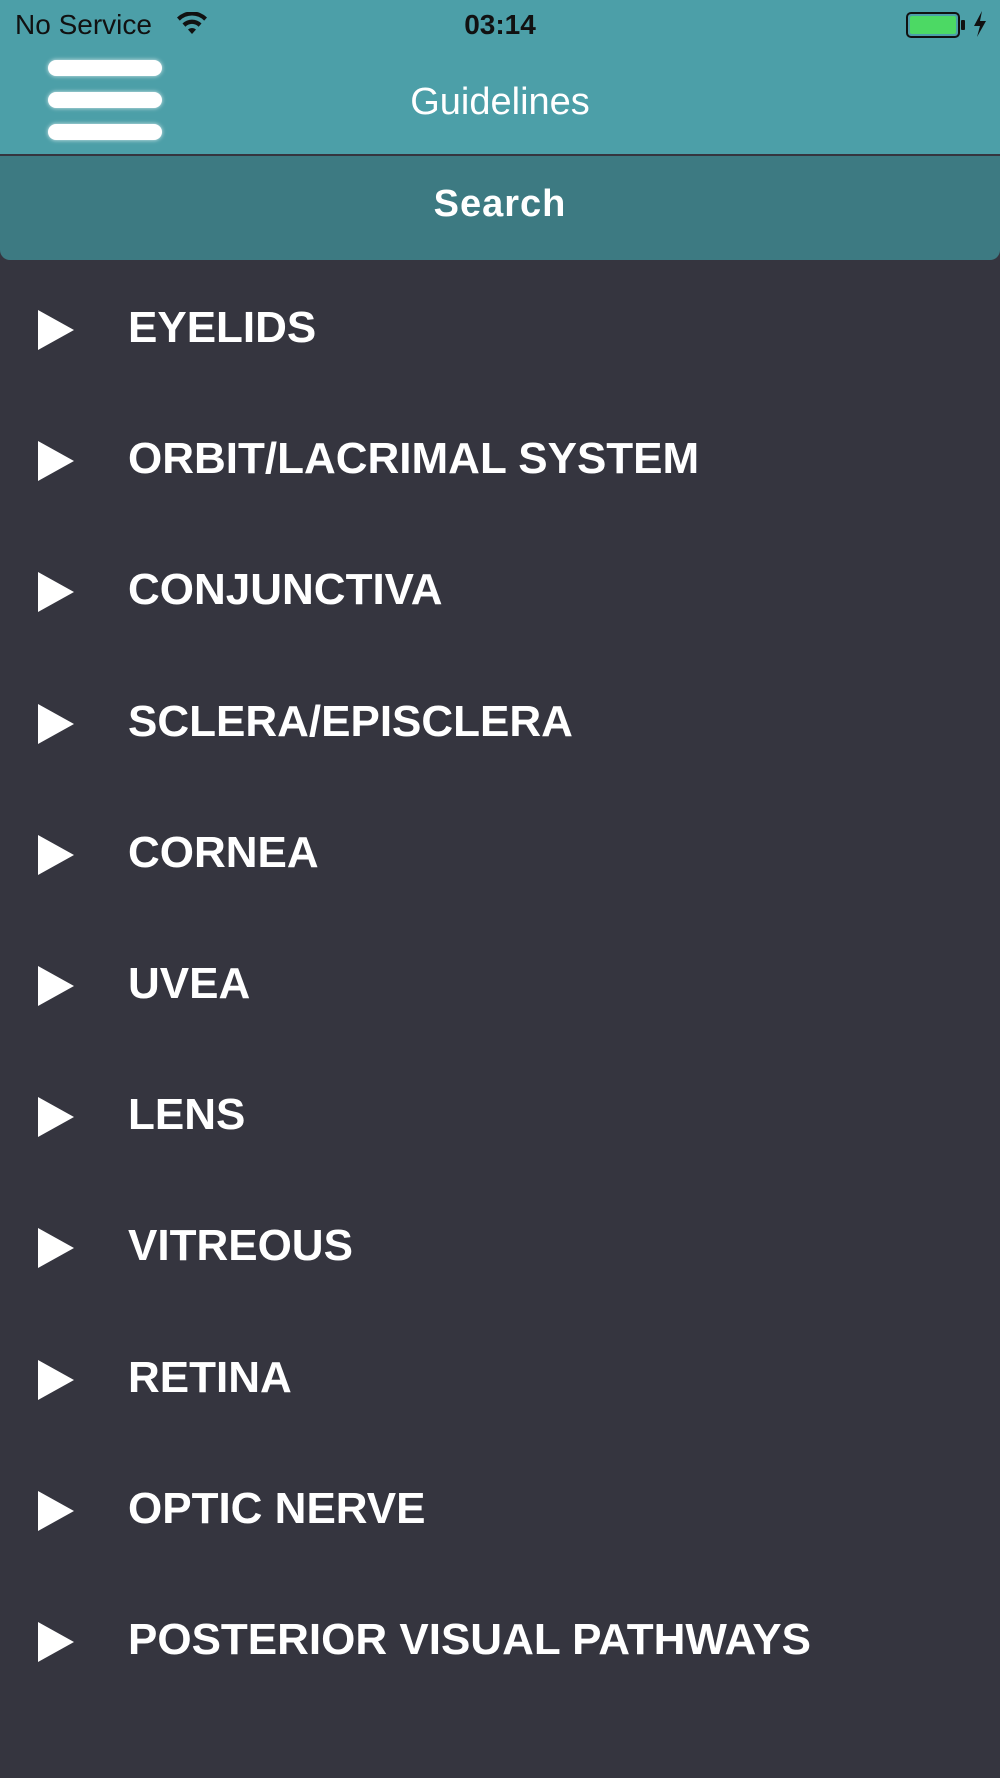 Image resolution: width=1000 pixels, height=1778 pixels. I want to click on list-item: POSTERIOR VISUAL PATHWAYS, so click(500, 1639).